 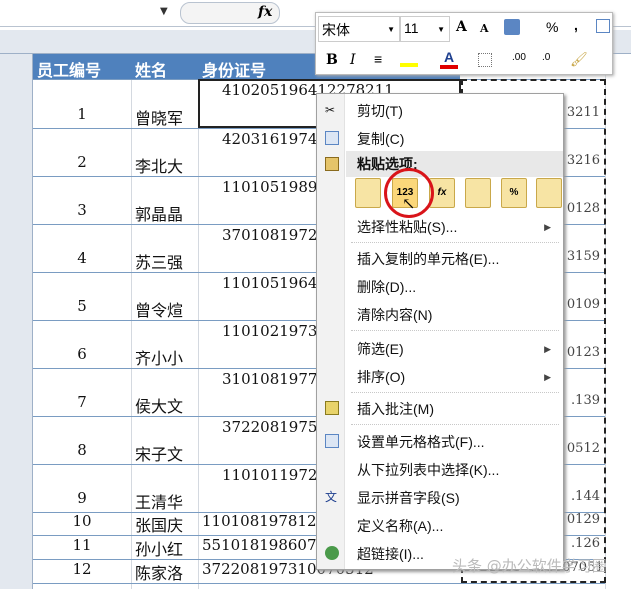 What do you see at coordinates (82, 212) in the screenshot?
I see `cell-employee-no: 3` at bounding box center [82, 212].